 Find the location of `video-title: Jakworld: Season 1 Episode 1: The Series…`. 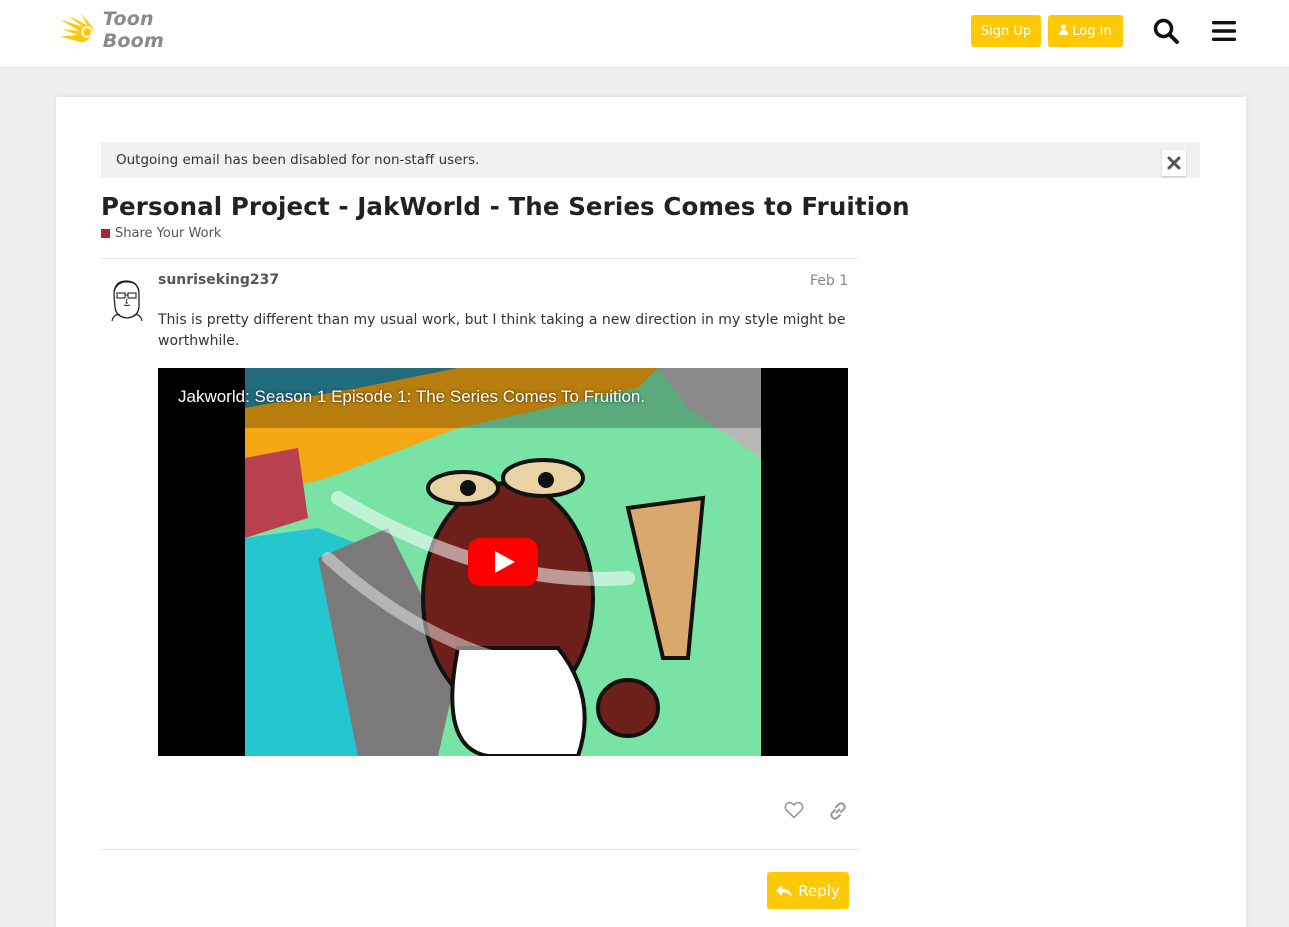

video-title: Jakworld: Season 1 Episode 1: The Series… is located at coordinates (411, 397).